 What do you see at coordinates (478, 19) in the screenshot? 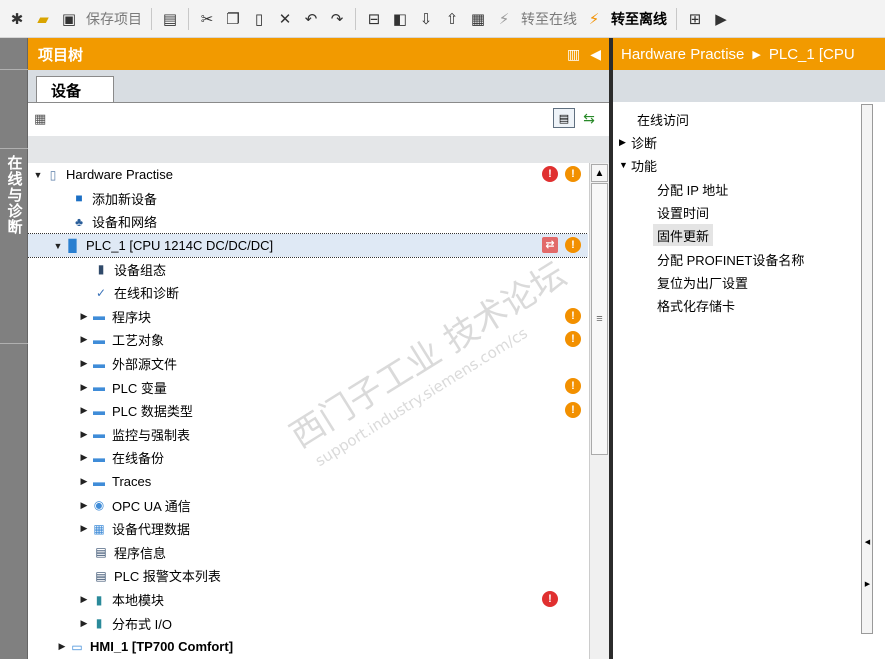
I see `simulation-icon: ▦` at bounding box center [478, 19].